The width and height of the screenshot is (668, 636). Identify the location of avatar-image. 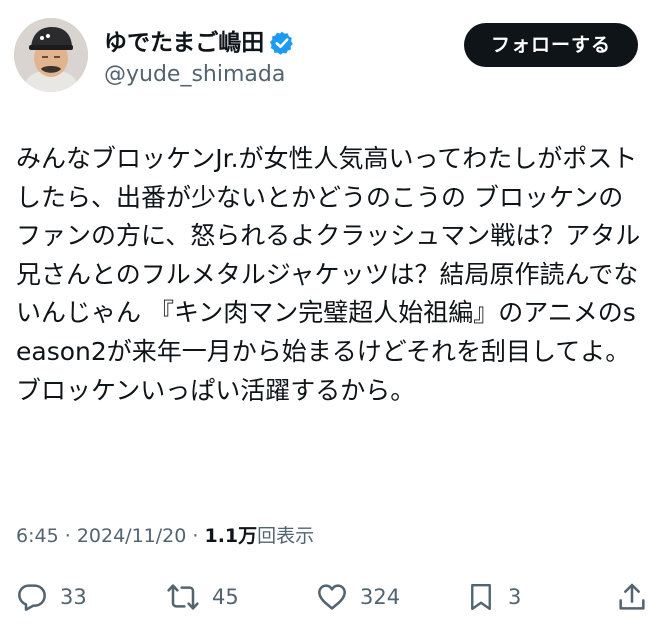
(51, 55).